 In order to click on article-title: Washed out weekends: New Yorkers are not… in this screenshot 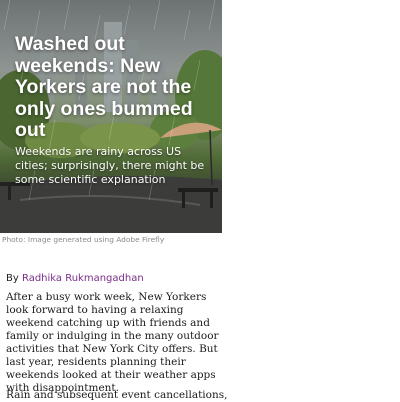, I will do `click(104, 87)`.